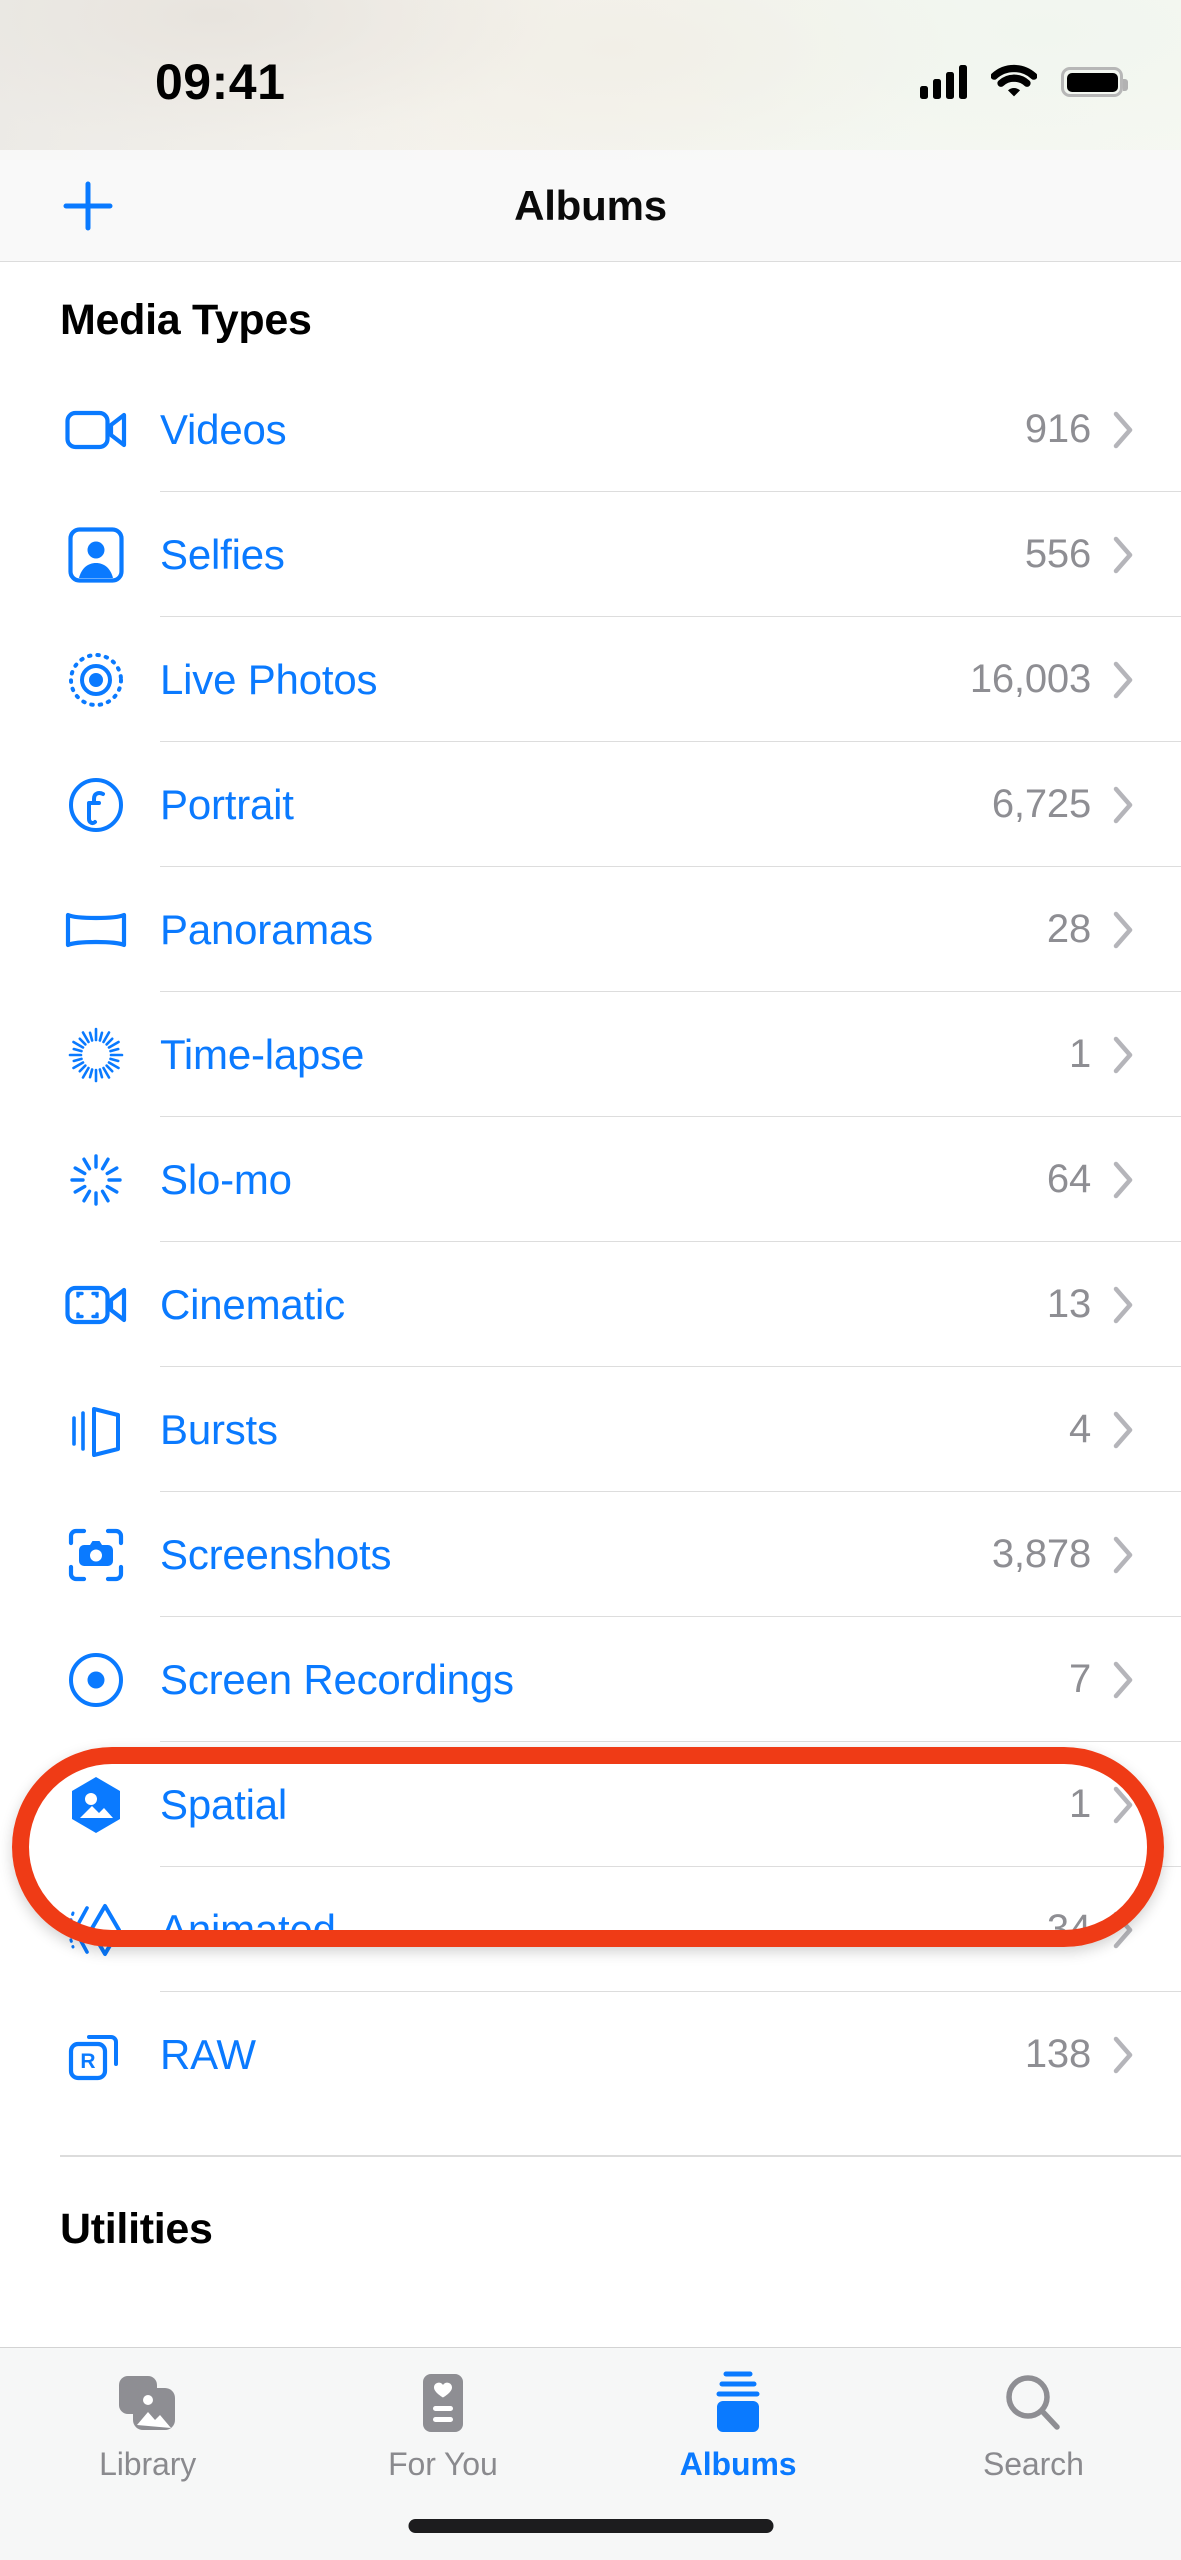 Image resolution: width=1181 pixels, height=2560 pixels. Describe the element at coordinates (96, 1805) in the screenshot. I see `spatial-hexagon-icon` at that location.